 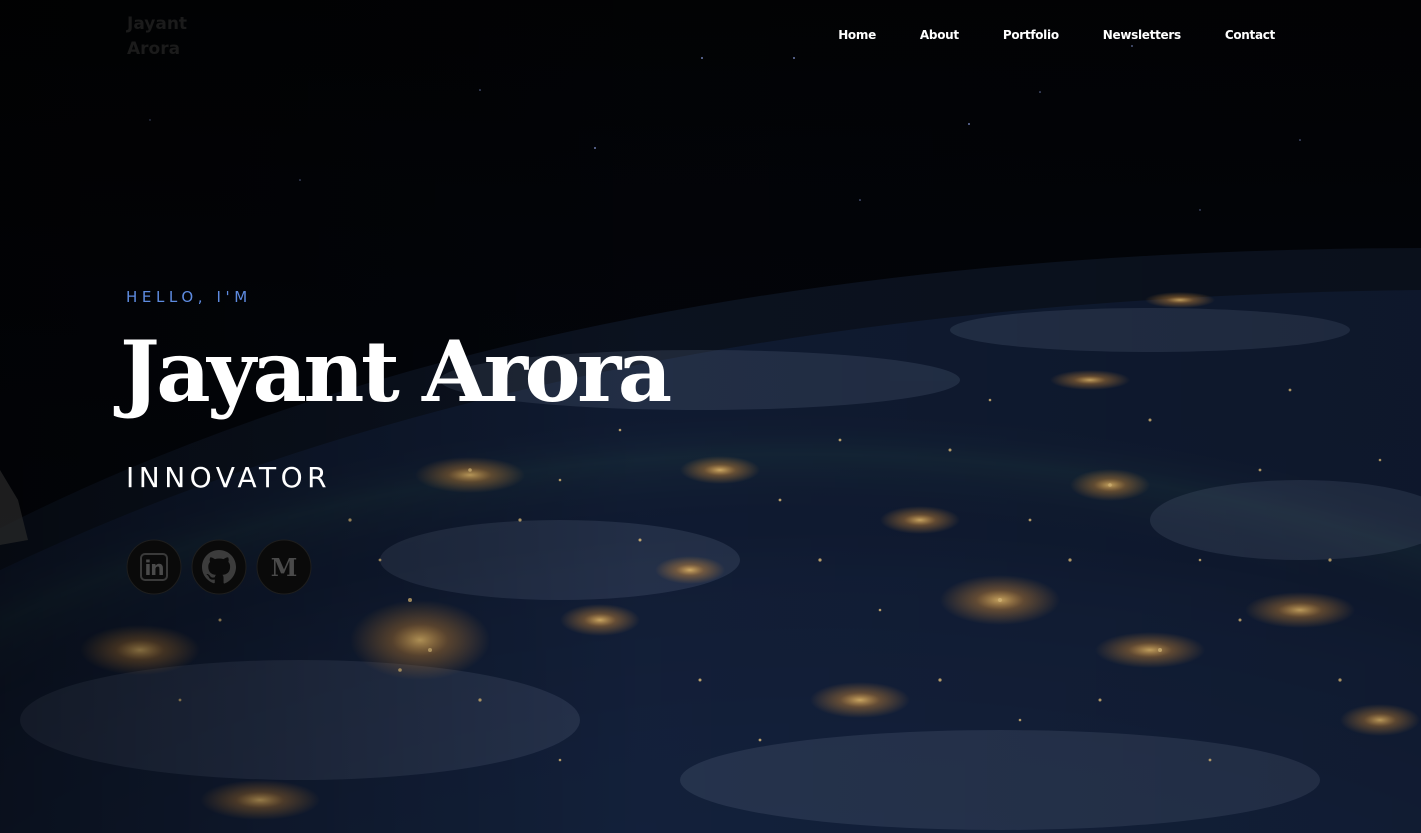 I want to click on nav-link-contact: Contact, so click(x=1250, y=35).